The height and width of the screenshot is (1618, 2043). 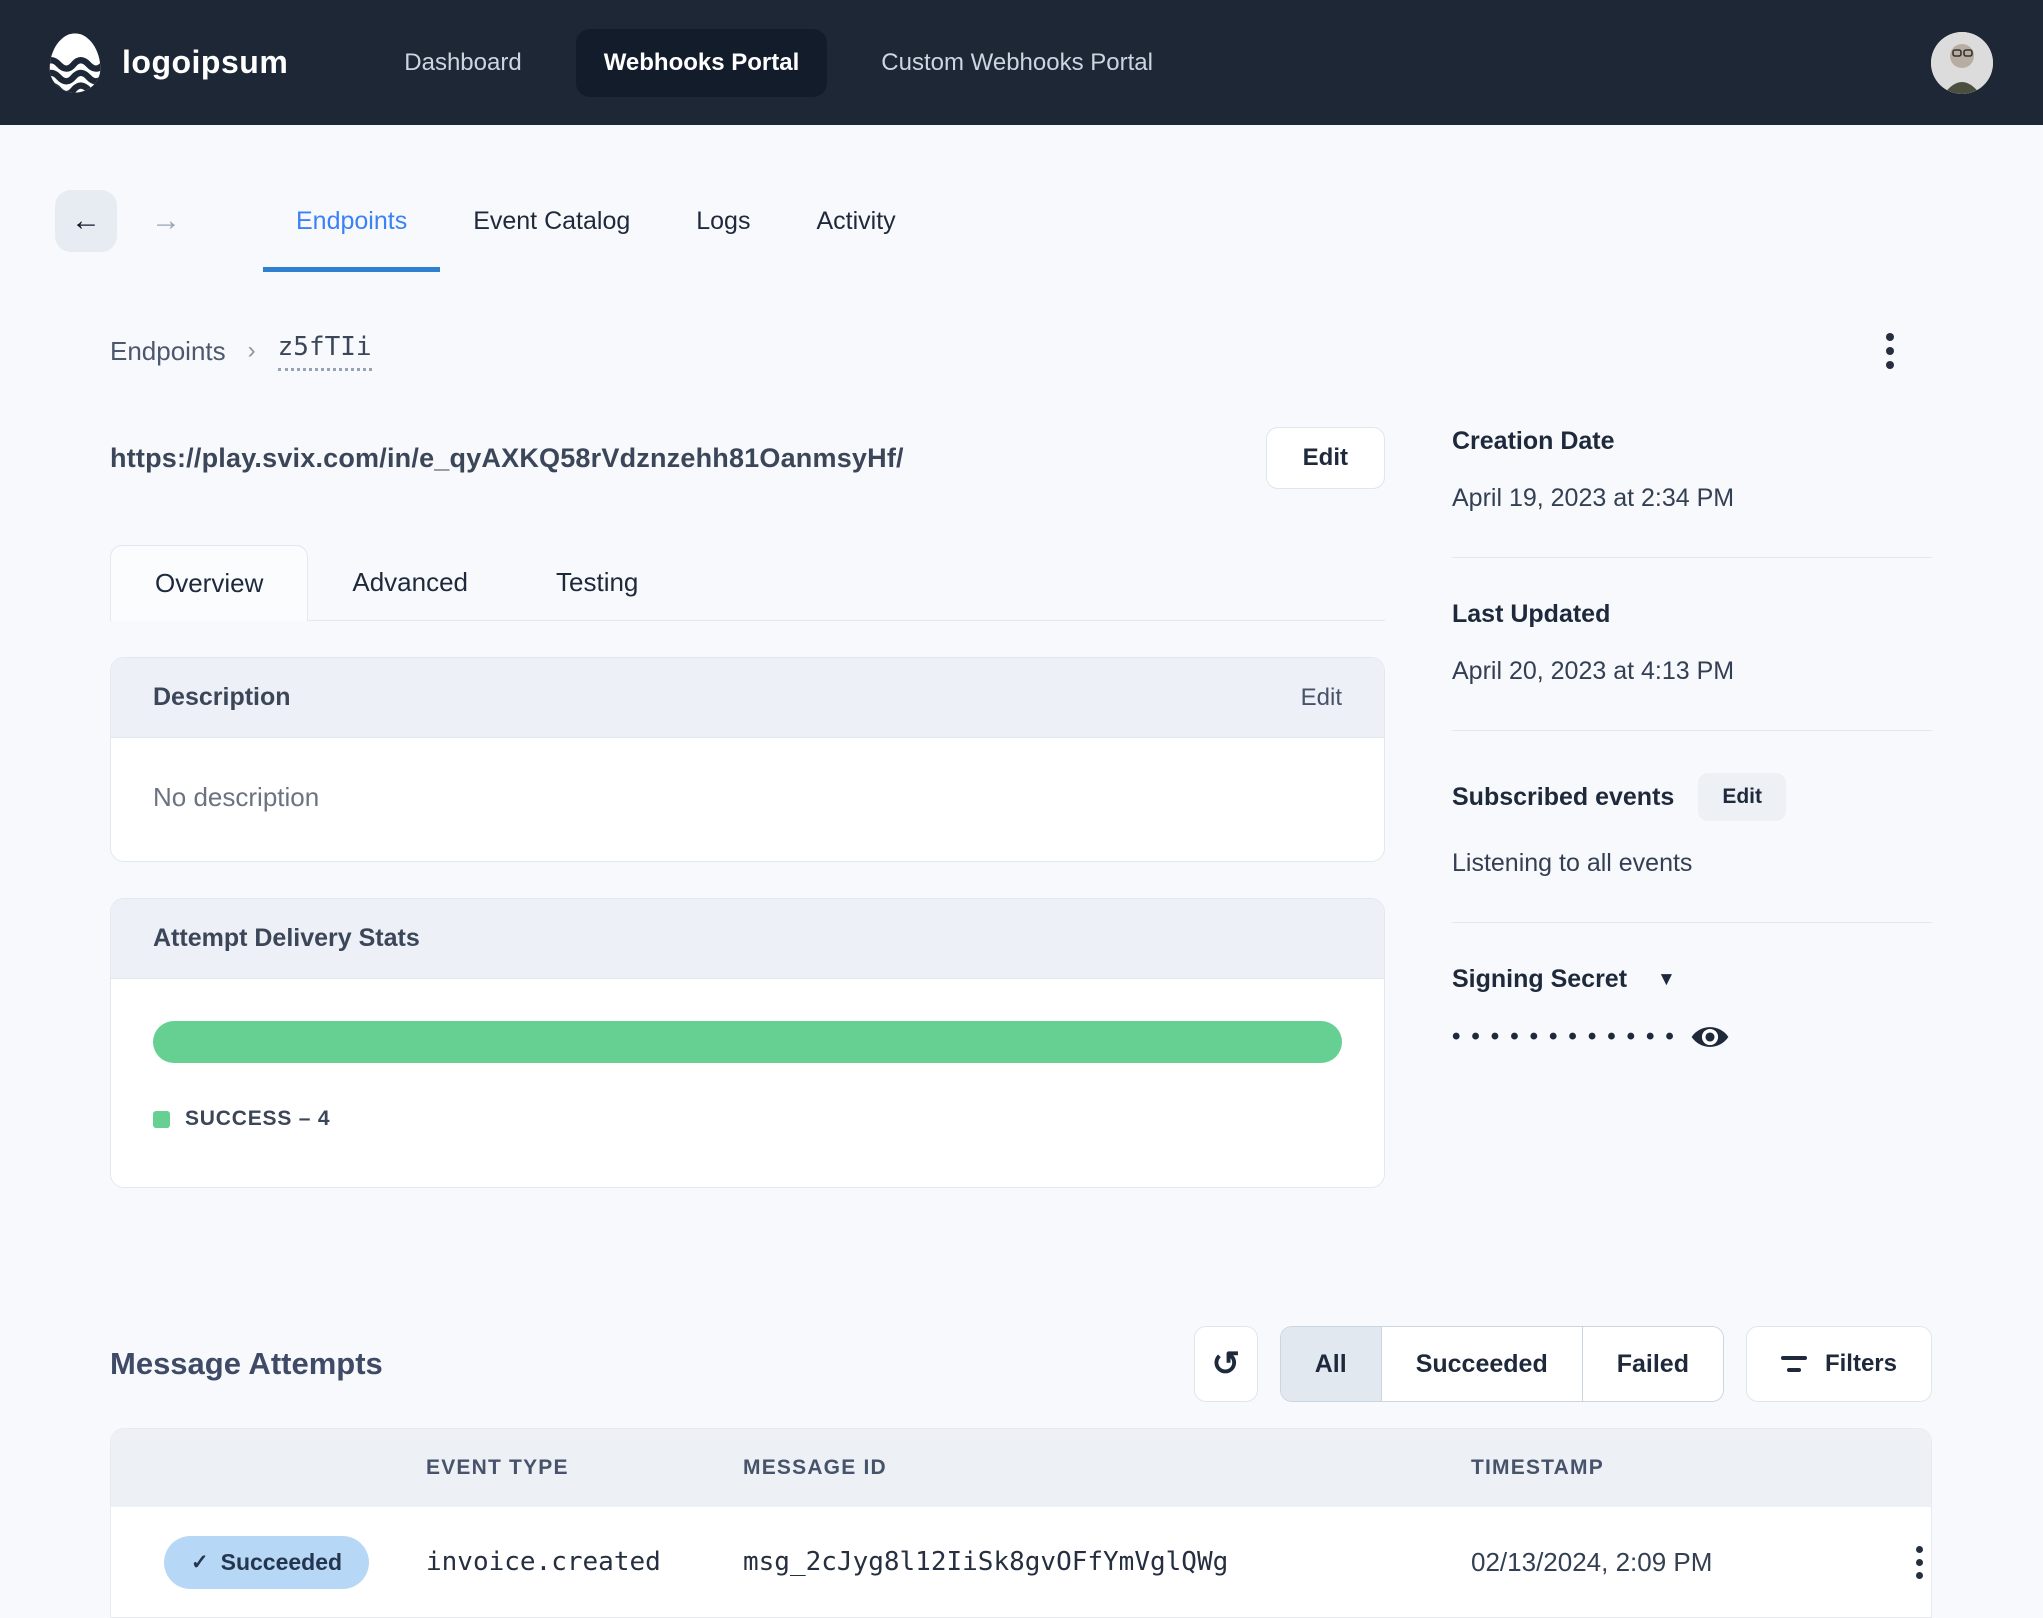 What do you see at coordinates (200, 1562) in the screenshot?
I see `check-icon: ✓` at bounding box center [200, 1562].